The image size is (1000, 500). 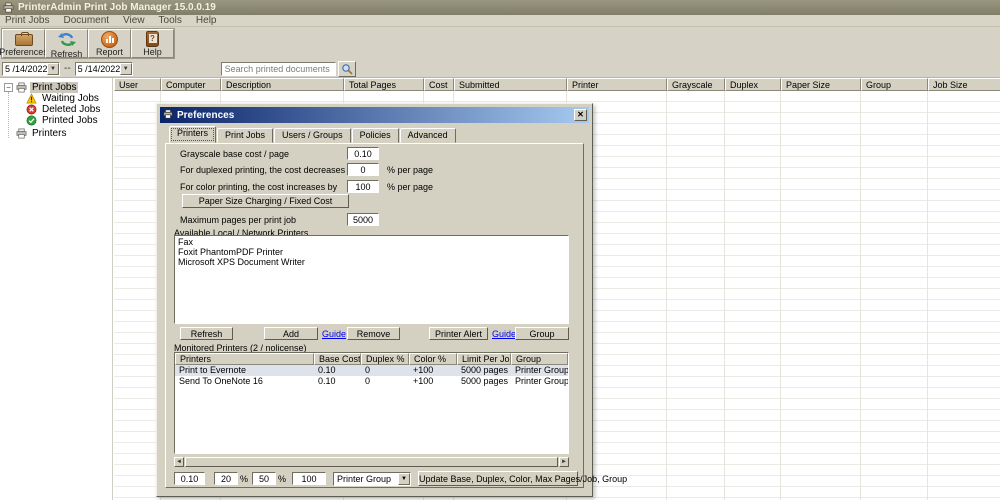 I want to click on tree-item-waiting-jobs: Waiting Jobs, so click(x=56, y=98).